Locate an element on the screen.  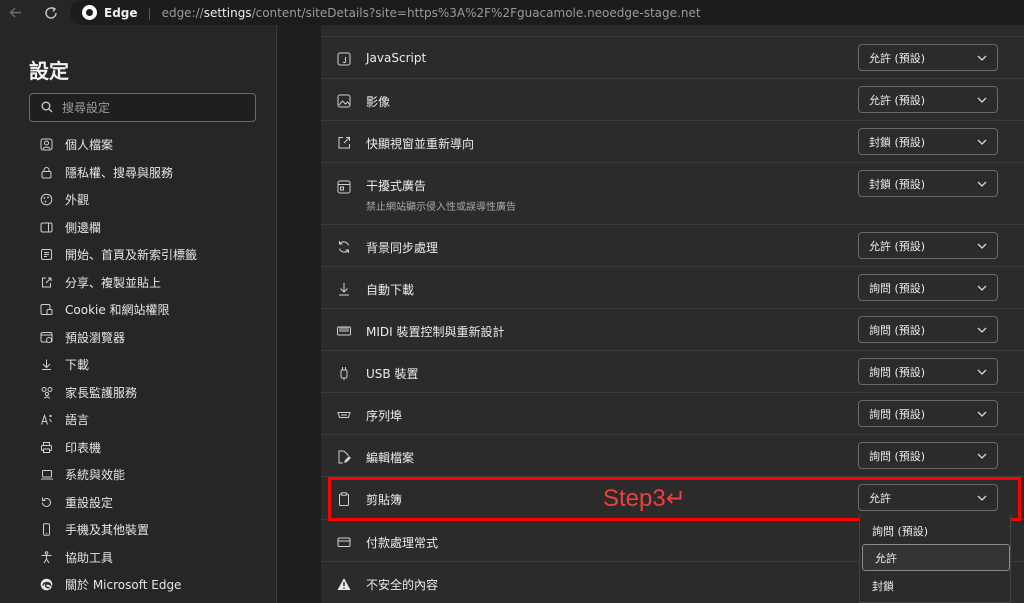
sidebar-item-reset: 重設設定 is located at coordinates (138, 503).